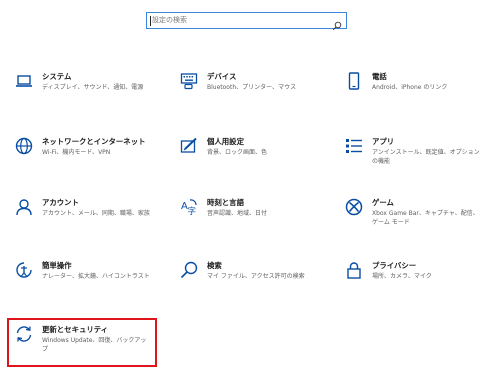 This screenshot has height=373, width=488. What do you see at coordinates (94, 345) in the screenshot?
I see `tile-description: Windows Update、回復、バックアップ` at bounding box center [94, 345].